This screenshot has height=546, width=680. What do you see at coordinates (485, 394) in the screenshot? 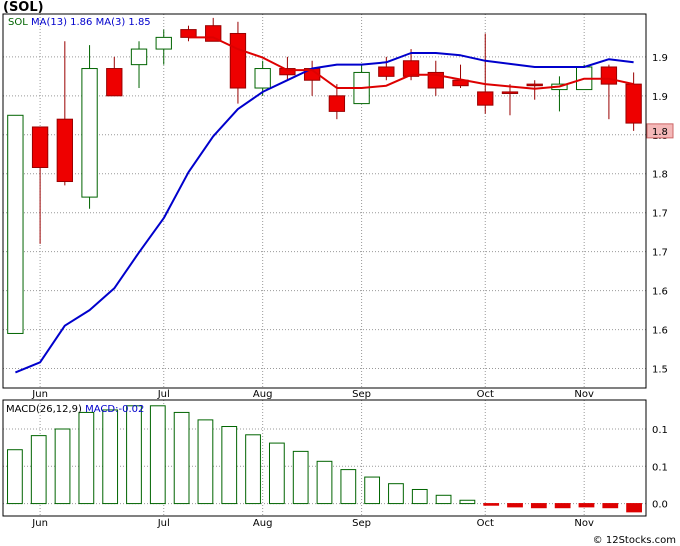
I see `price-x-tick-label: Oct` at bounding box center [485, 394].